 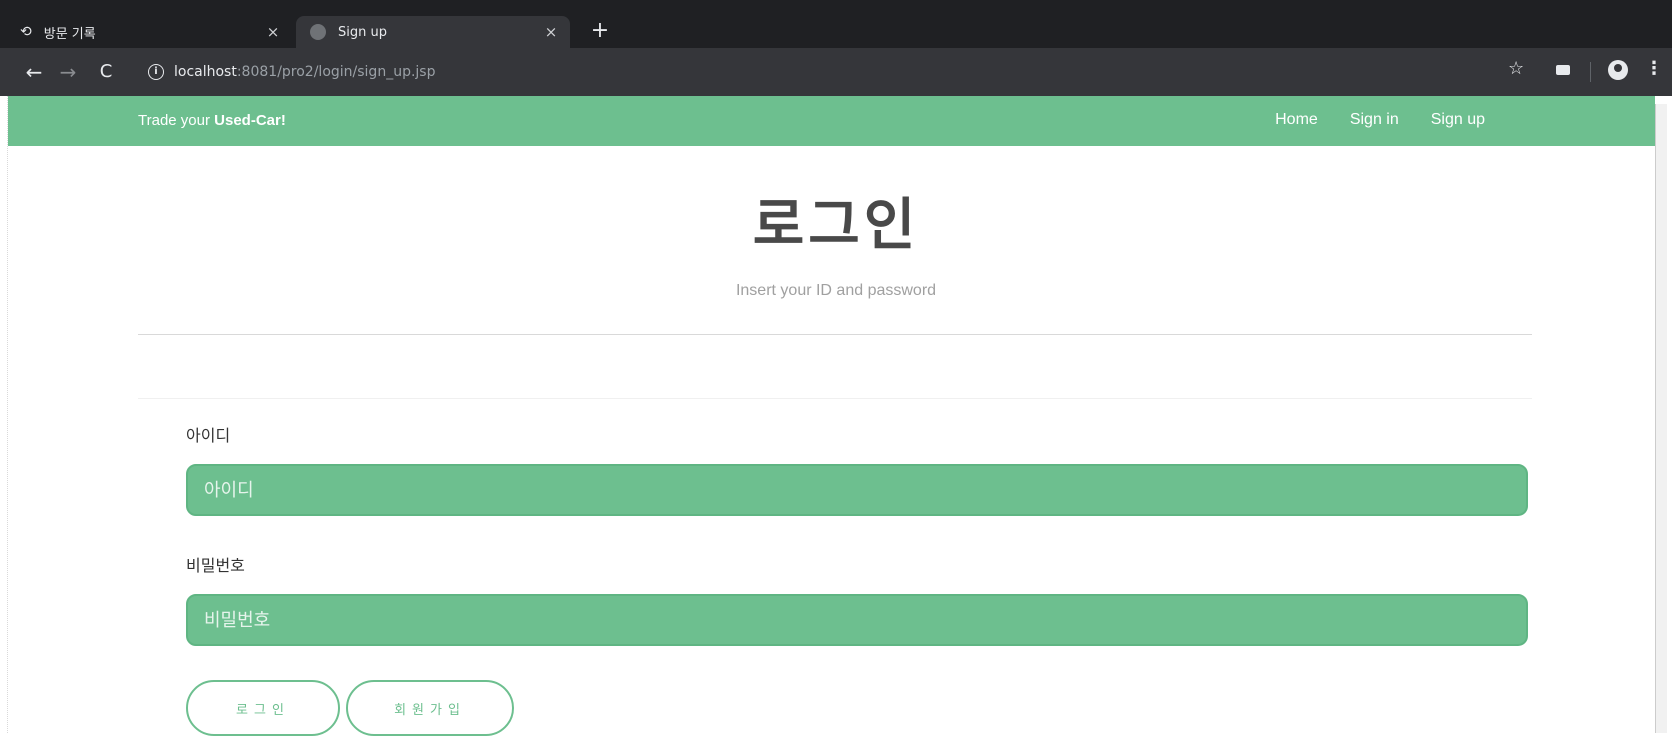 I want to click on nav-link-sign-in: Sign in, so click(x=1374, y=120).